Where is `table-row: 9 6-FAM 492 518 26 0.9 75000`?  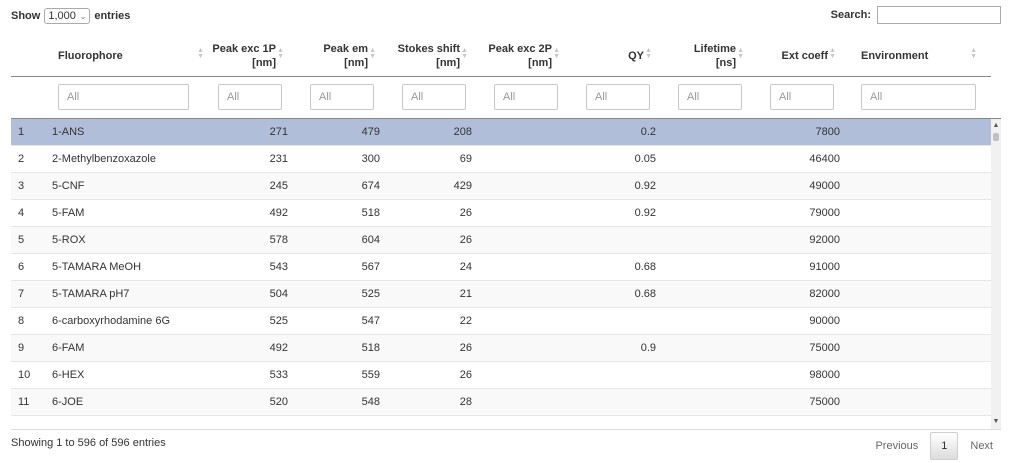 table-row: 9 6-FAM 492 518 26 0.9 75000 is located at coordinates (501, 348).